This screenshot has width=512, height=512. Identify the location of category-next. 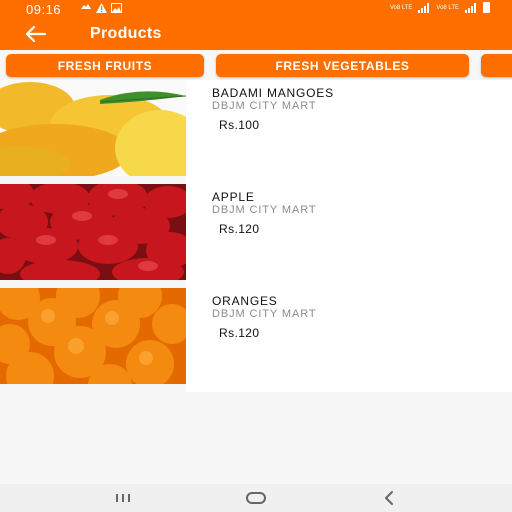
(496, 65).